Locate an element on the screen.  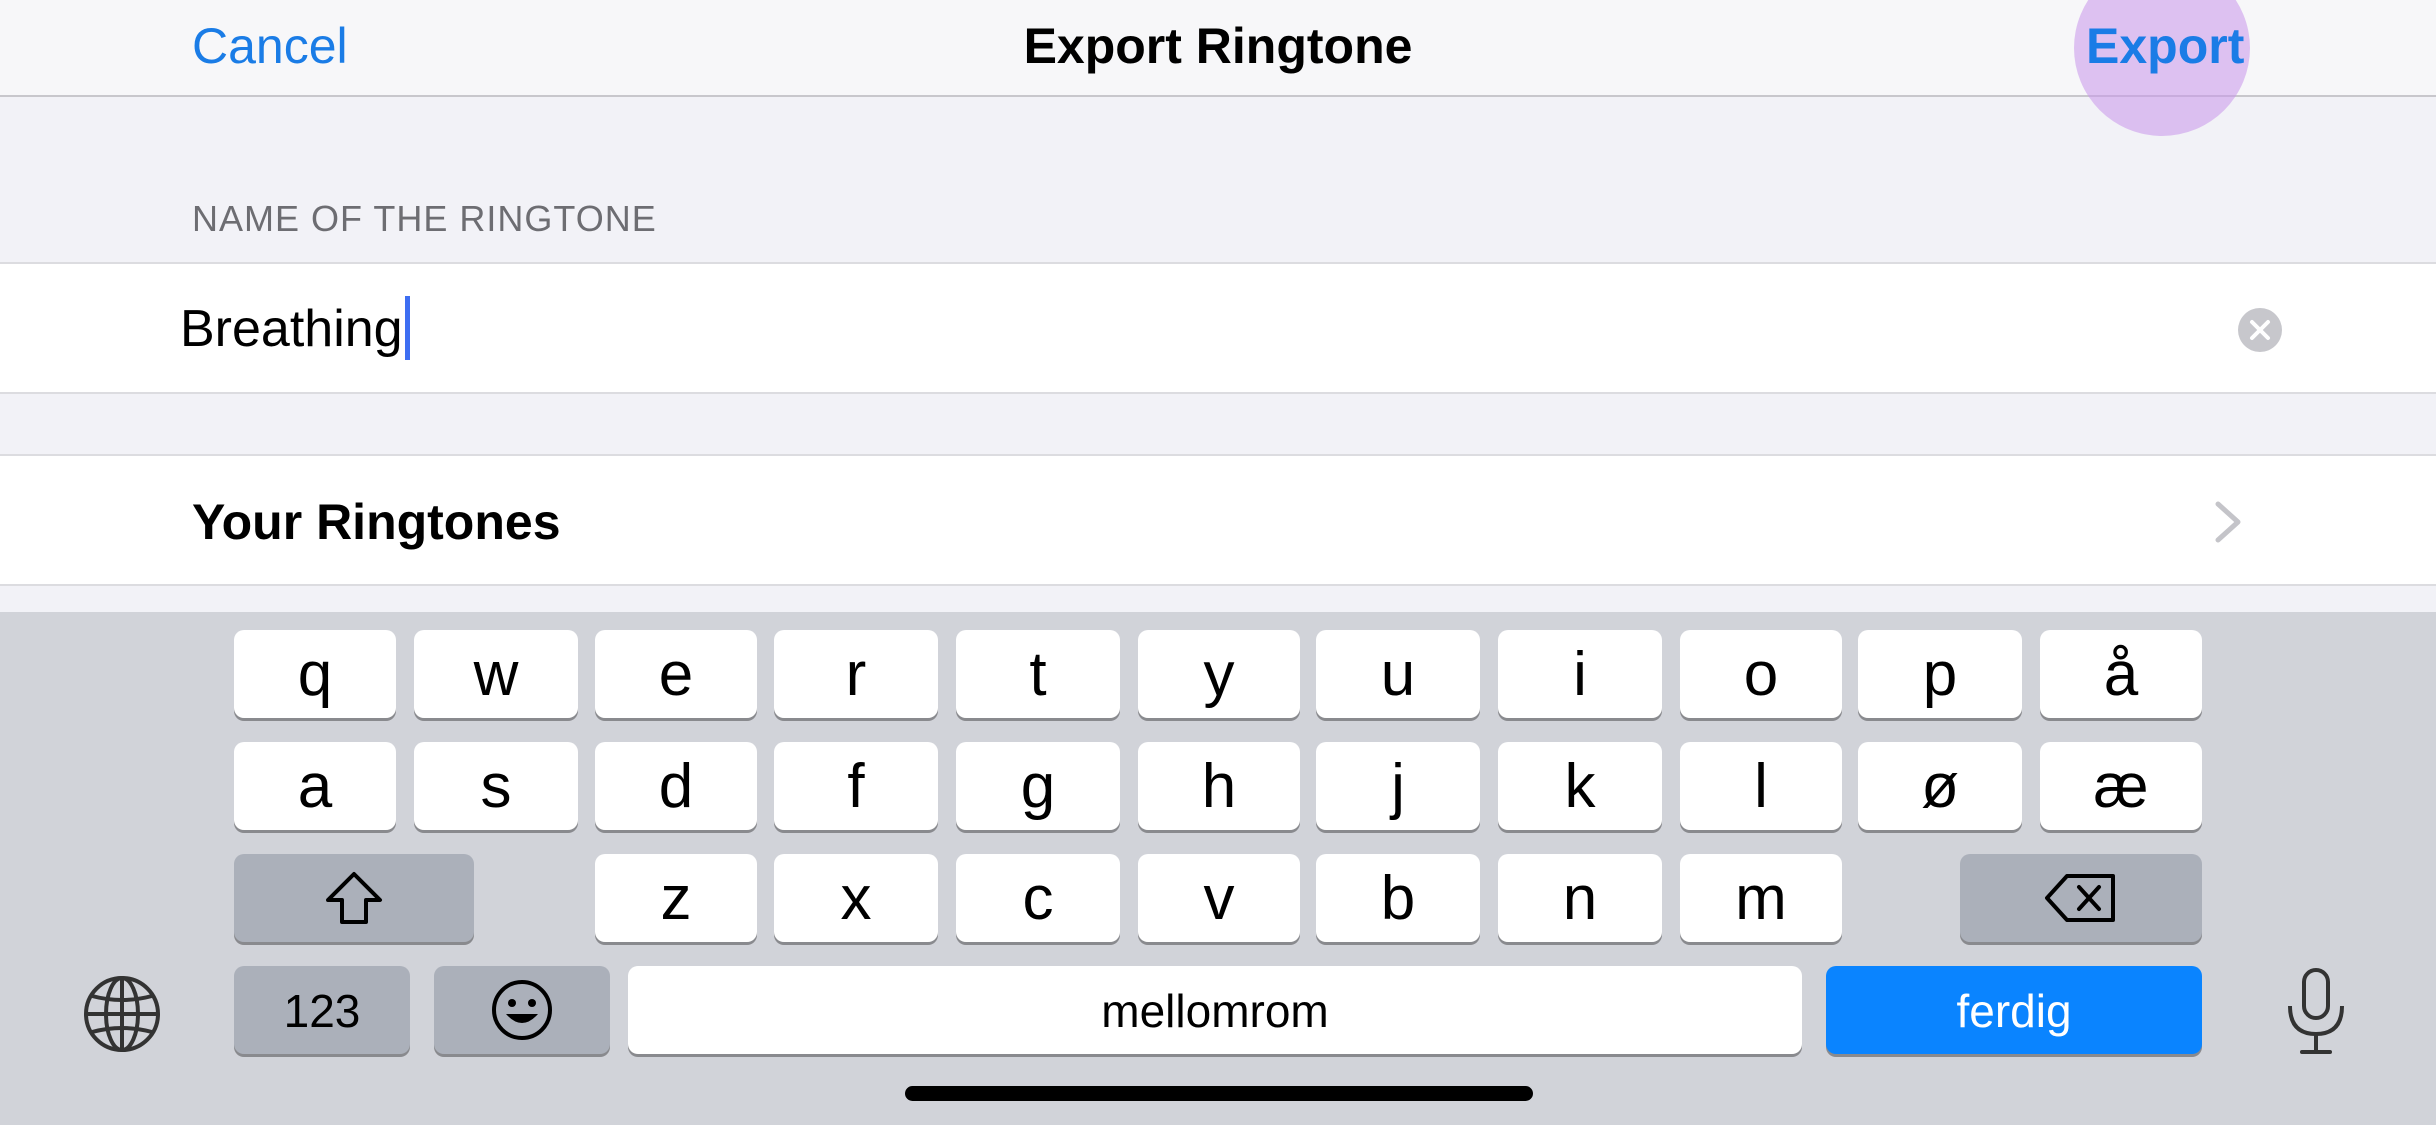
key-w: w is located at coordinates (496, 674).